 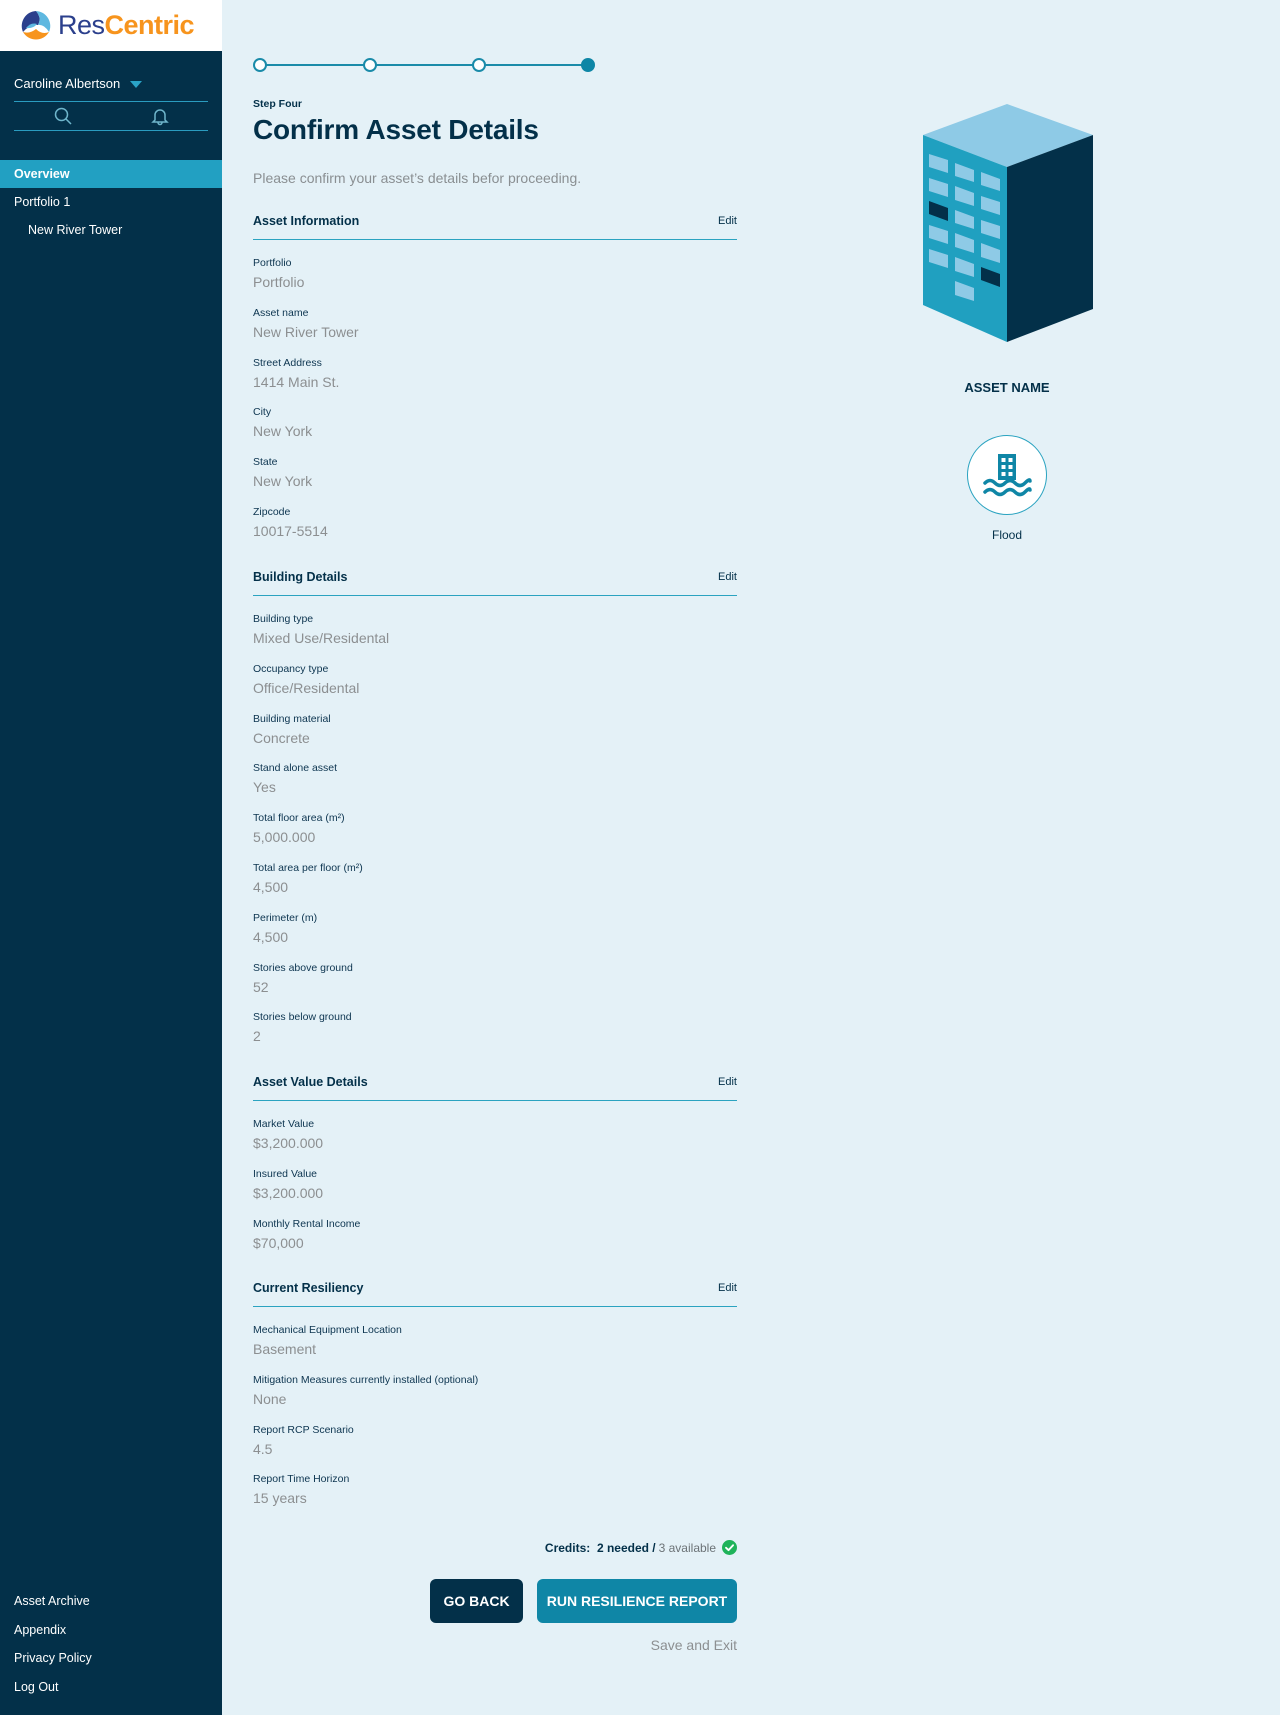 I want to click on step-3-dot, so click(x=479, y=65).